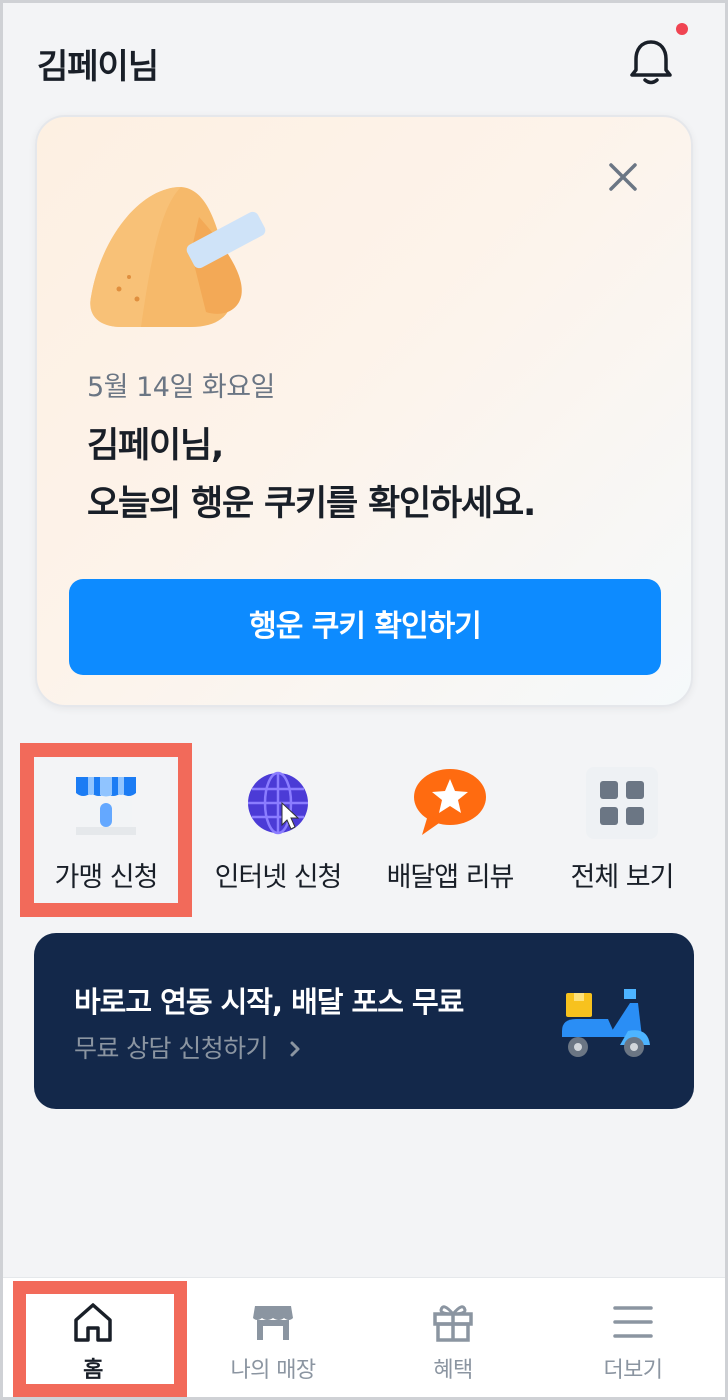 The height and width of the screenshot is (1400, 728). I want to click on card-title-line1: 김페이님,, so click(155, 446).